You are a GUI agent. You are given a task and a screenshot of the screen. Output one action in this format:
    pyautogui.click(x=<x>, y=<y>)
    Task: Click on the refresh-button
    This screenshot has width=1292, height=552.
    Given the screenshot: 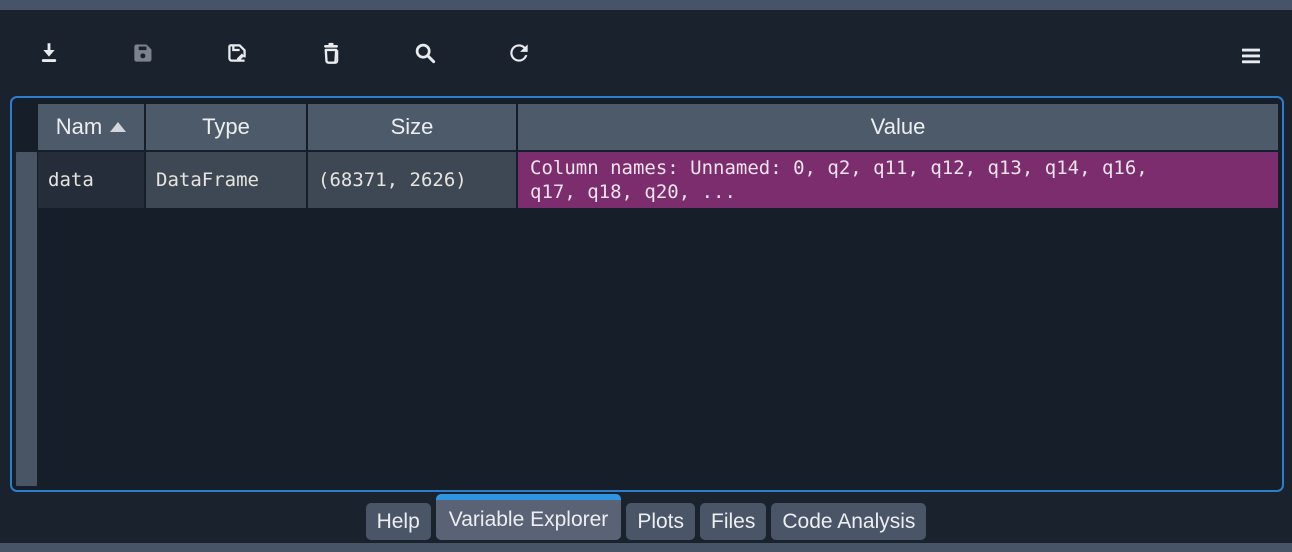 What is the action you would take?
    pyautogui.click(x=519, y=53)
    